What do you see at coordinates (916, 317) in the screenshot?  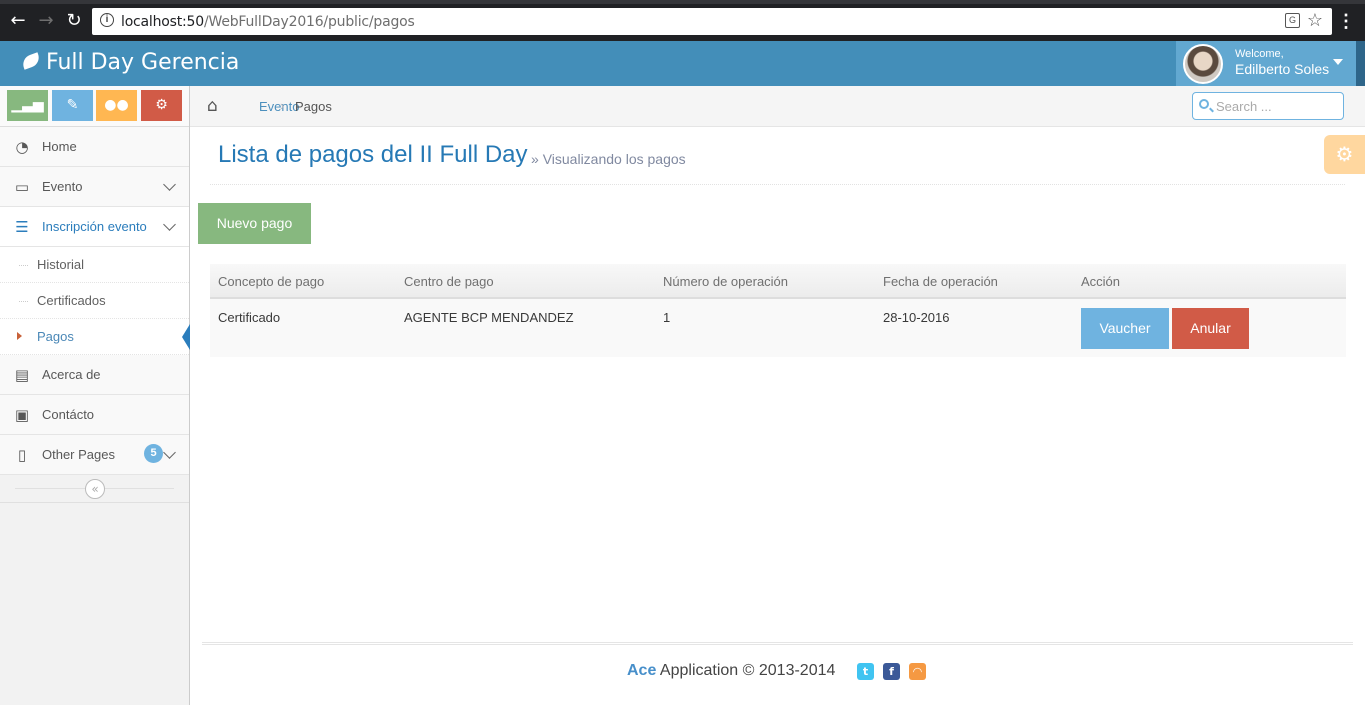 I see `cell-fecha: 28-10-2016` at bounding box center [916, 317].